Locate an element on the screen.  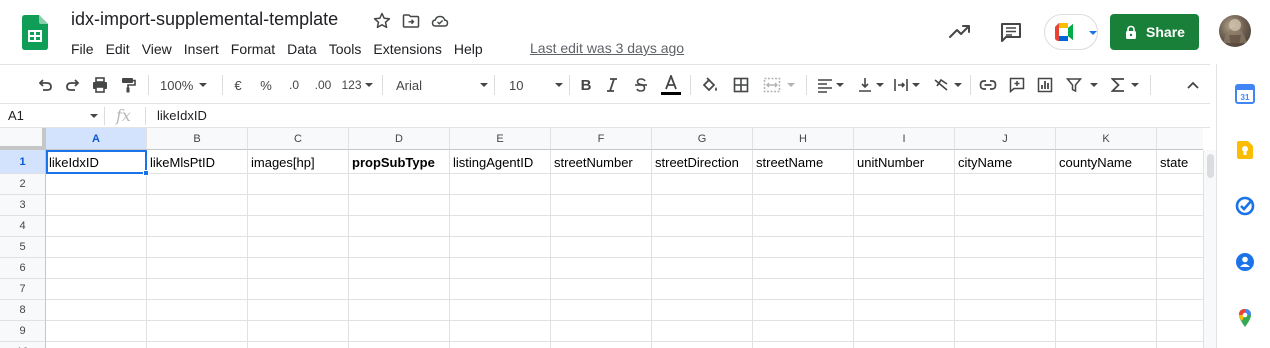
grid-cell: streetNumber is located at coordinates (601, 162).